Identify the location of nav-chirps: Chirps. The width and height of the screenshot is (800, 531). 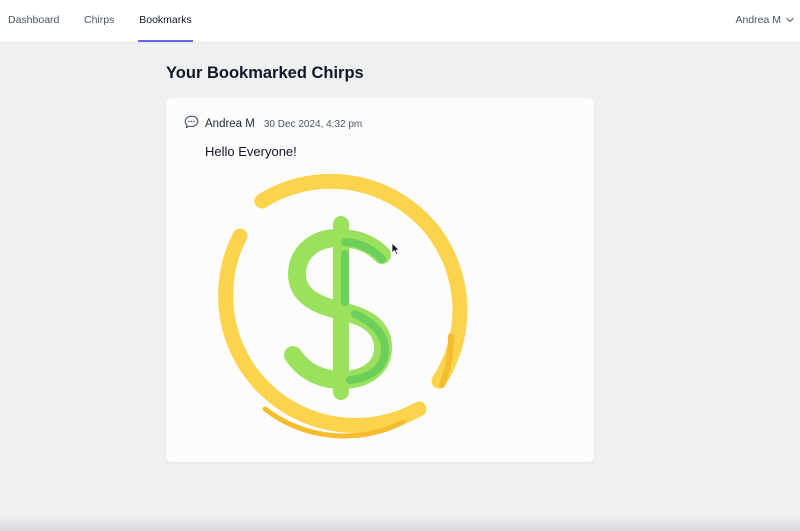
(99, 21).